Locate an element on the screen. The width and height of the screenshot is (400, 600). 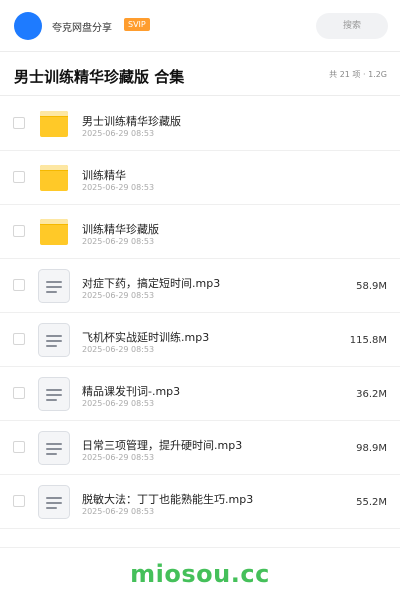
list-item: 脱敏大法：丁丁也能熟能生巧.mp3 2025-06-29 08:53 55.2M is located at coordinates (200, 502).